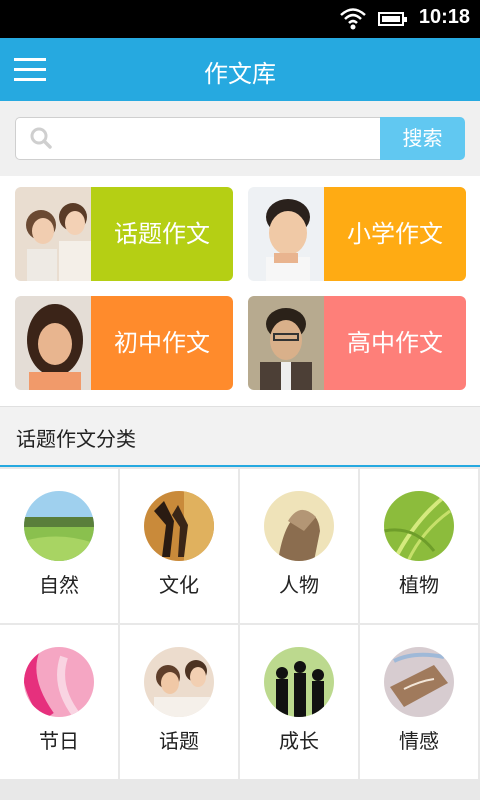 This screenshot has height=800, width=480. I want to click on app-bar: 作文库, so click(240, 69).